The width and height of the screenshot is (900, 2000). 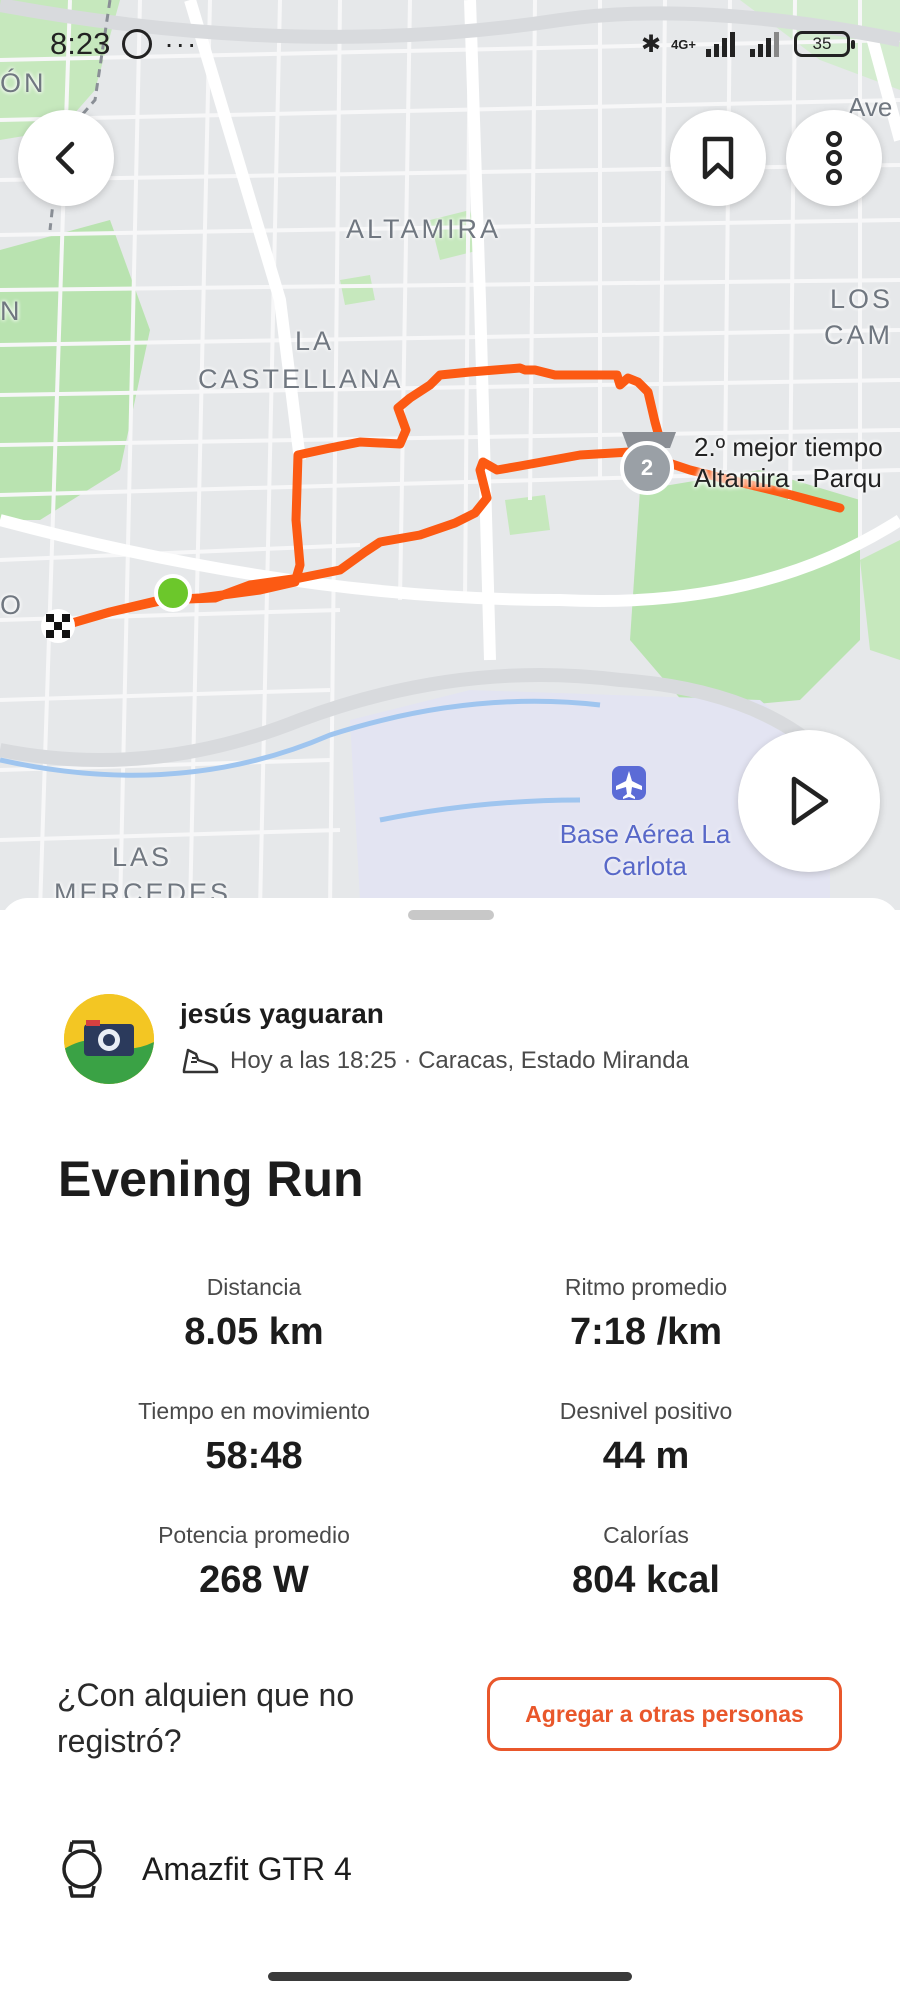 I want to click on device-row: Amazfit GTR 4, so click(x=206, y=1869).